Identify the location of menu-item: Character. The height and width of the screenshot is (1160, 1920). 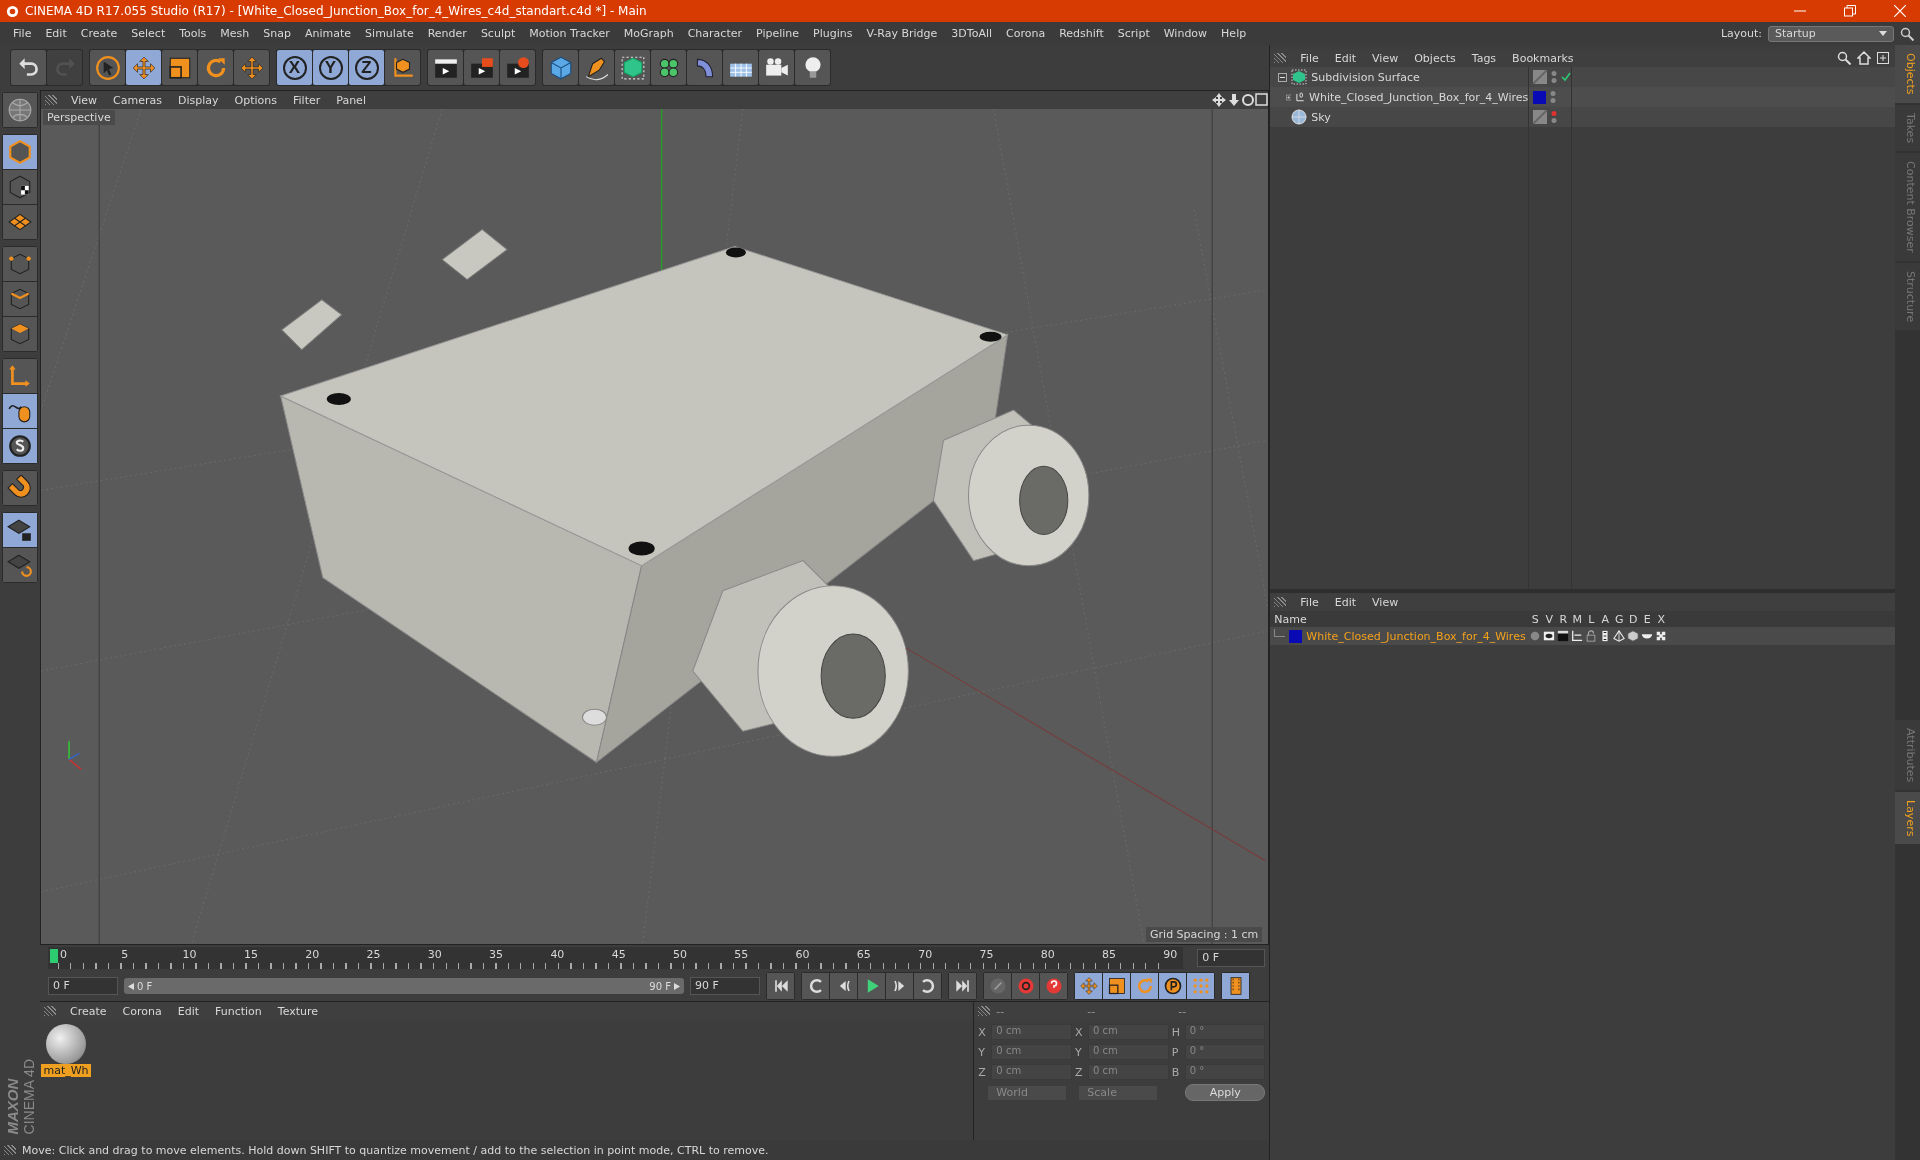
(714, 33).